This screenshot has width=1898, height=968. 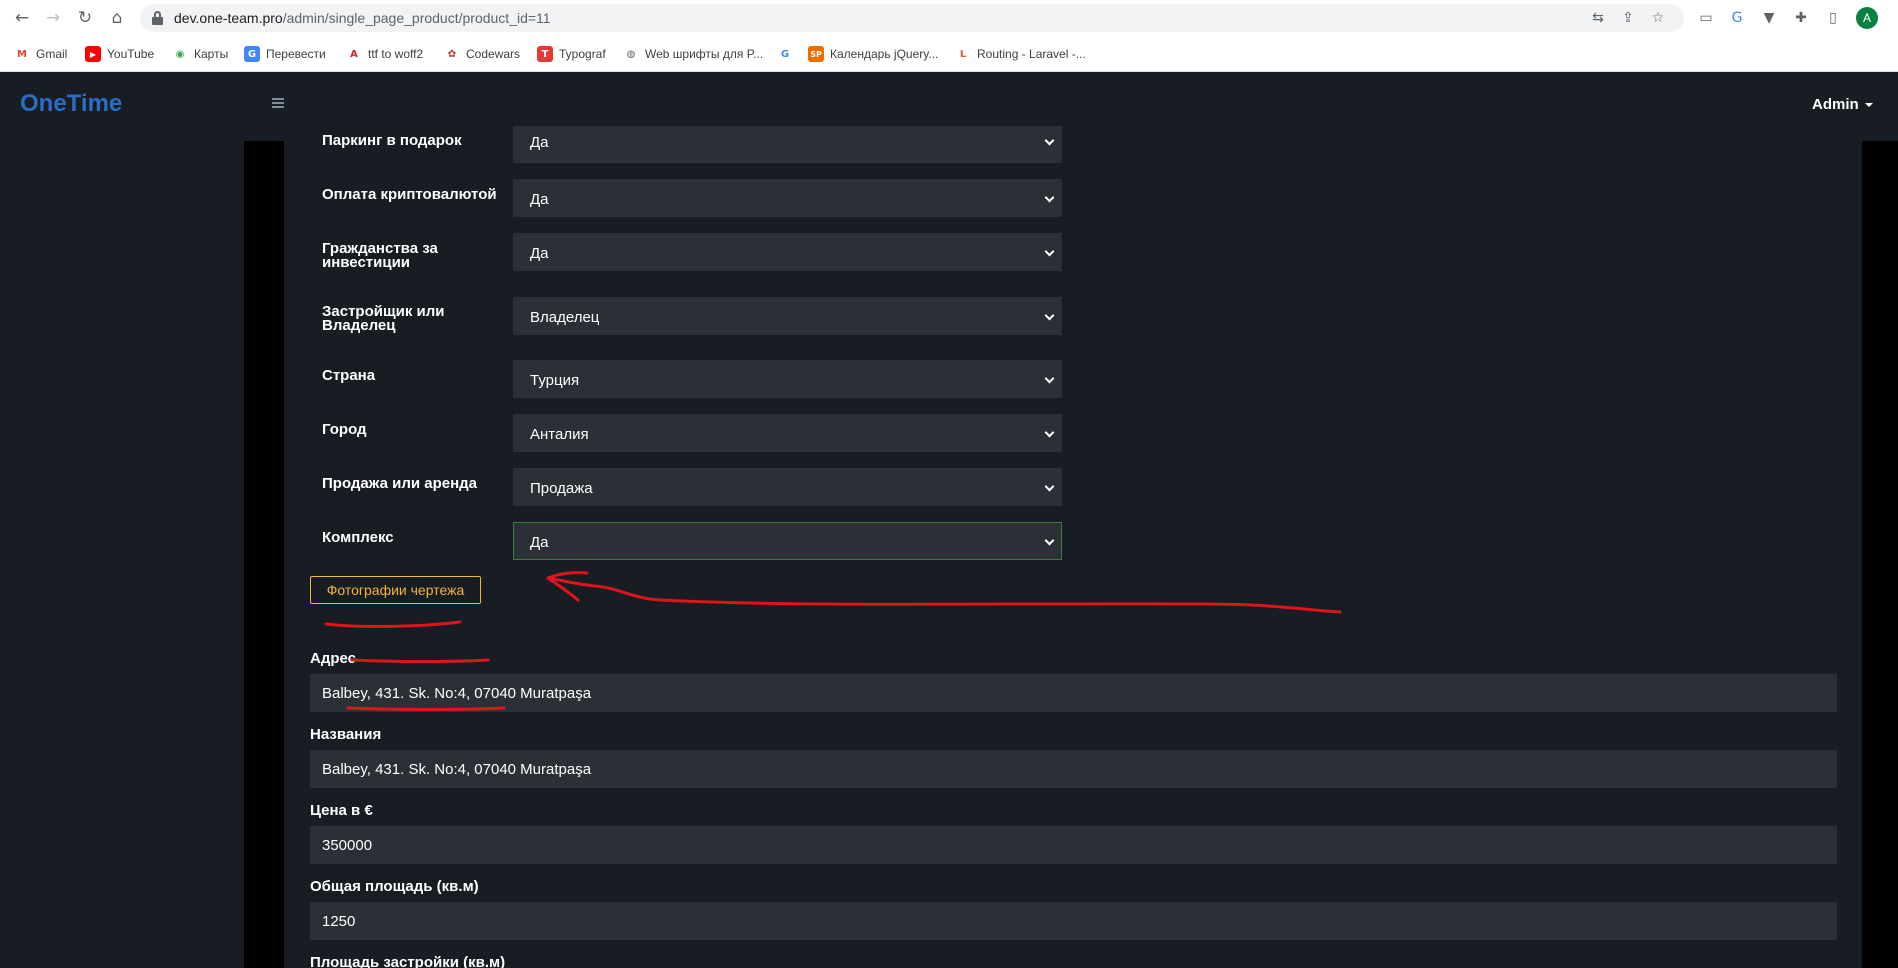 What do you see at coordinates (561, 488) in the screenshot?
I see `select-value: Продажа` at bounding box center [561, 488].